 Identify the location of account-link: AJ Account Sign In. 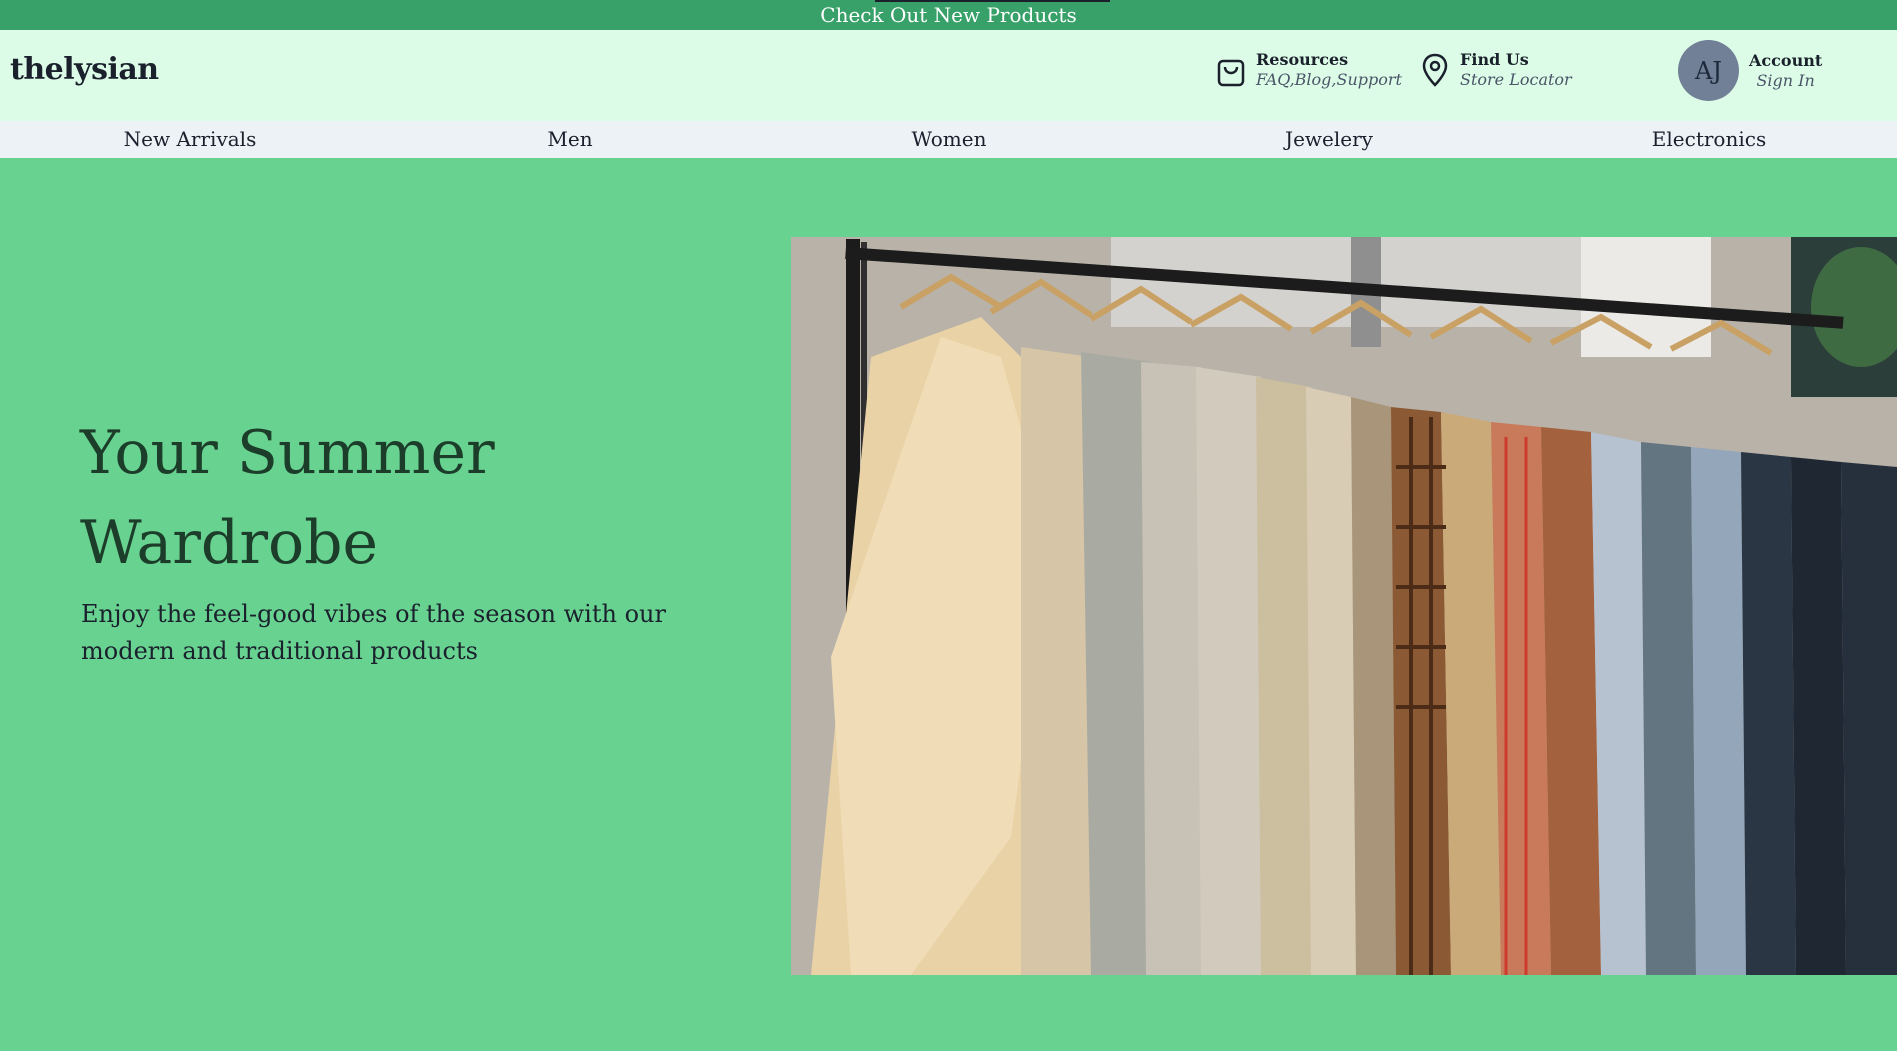
(1750, 70).